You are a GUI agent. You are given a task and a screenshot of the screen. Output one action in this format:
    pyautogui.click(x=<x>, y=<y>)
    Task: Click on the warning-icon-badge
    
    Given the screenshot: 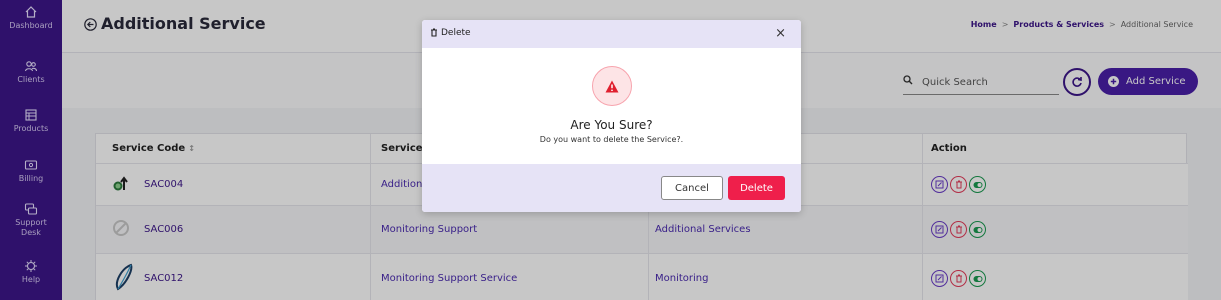 What is the action you would take?
    pyautogui.click(x=612, y=86)
    